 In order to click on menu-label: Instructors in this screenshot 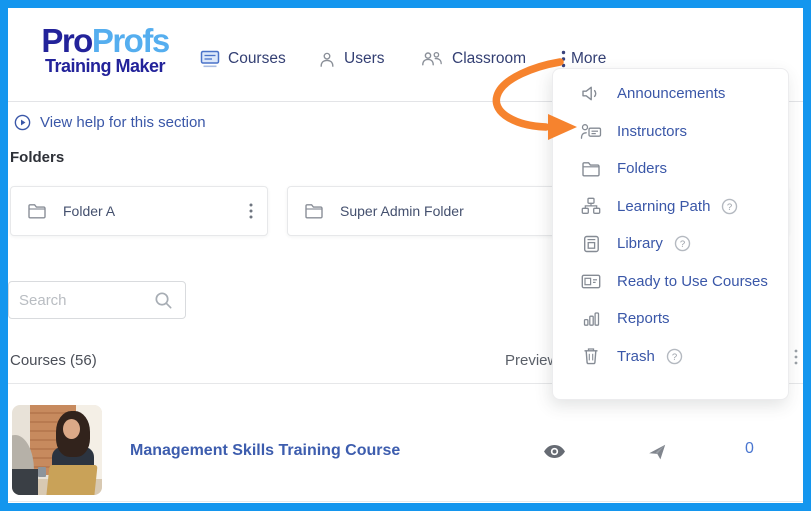, I will do `click(652, 131)`.